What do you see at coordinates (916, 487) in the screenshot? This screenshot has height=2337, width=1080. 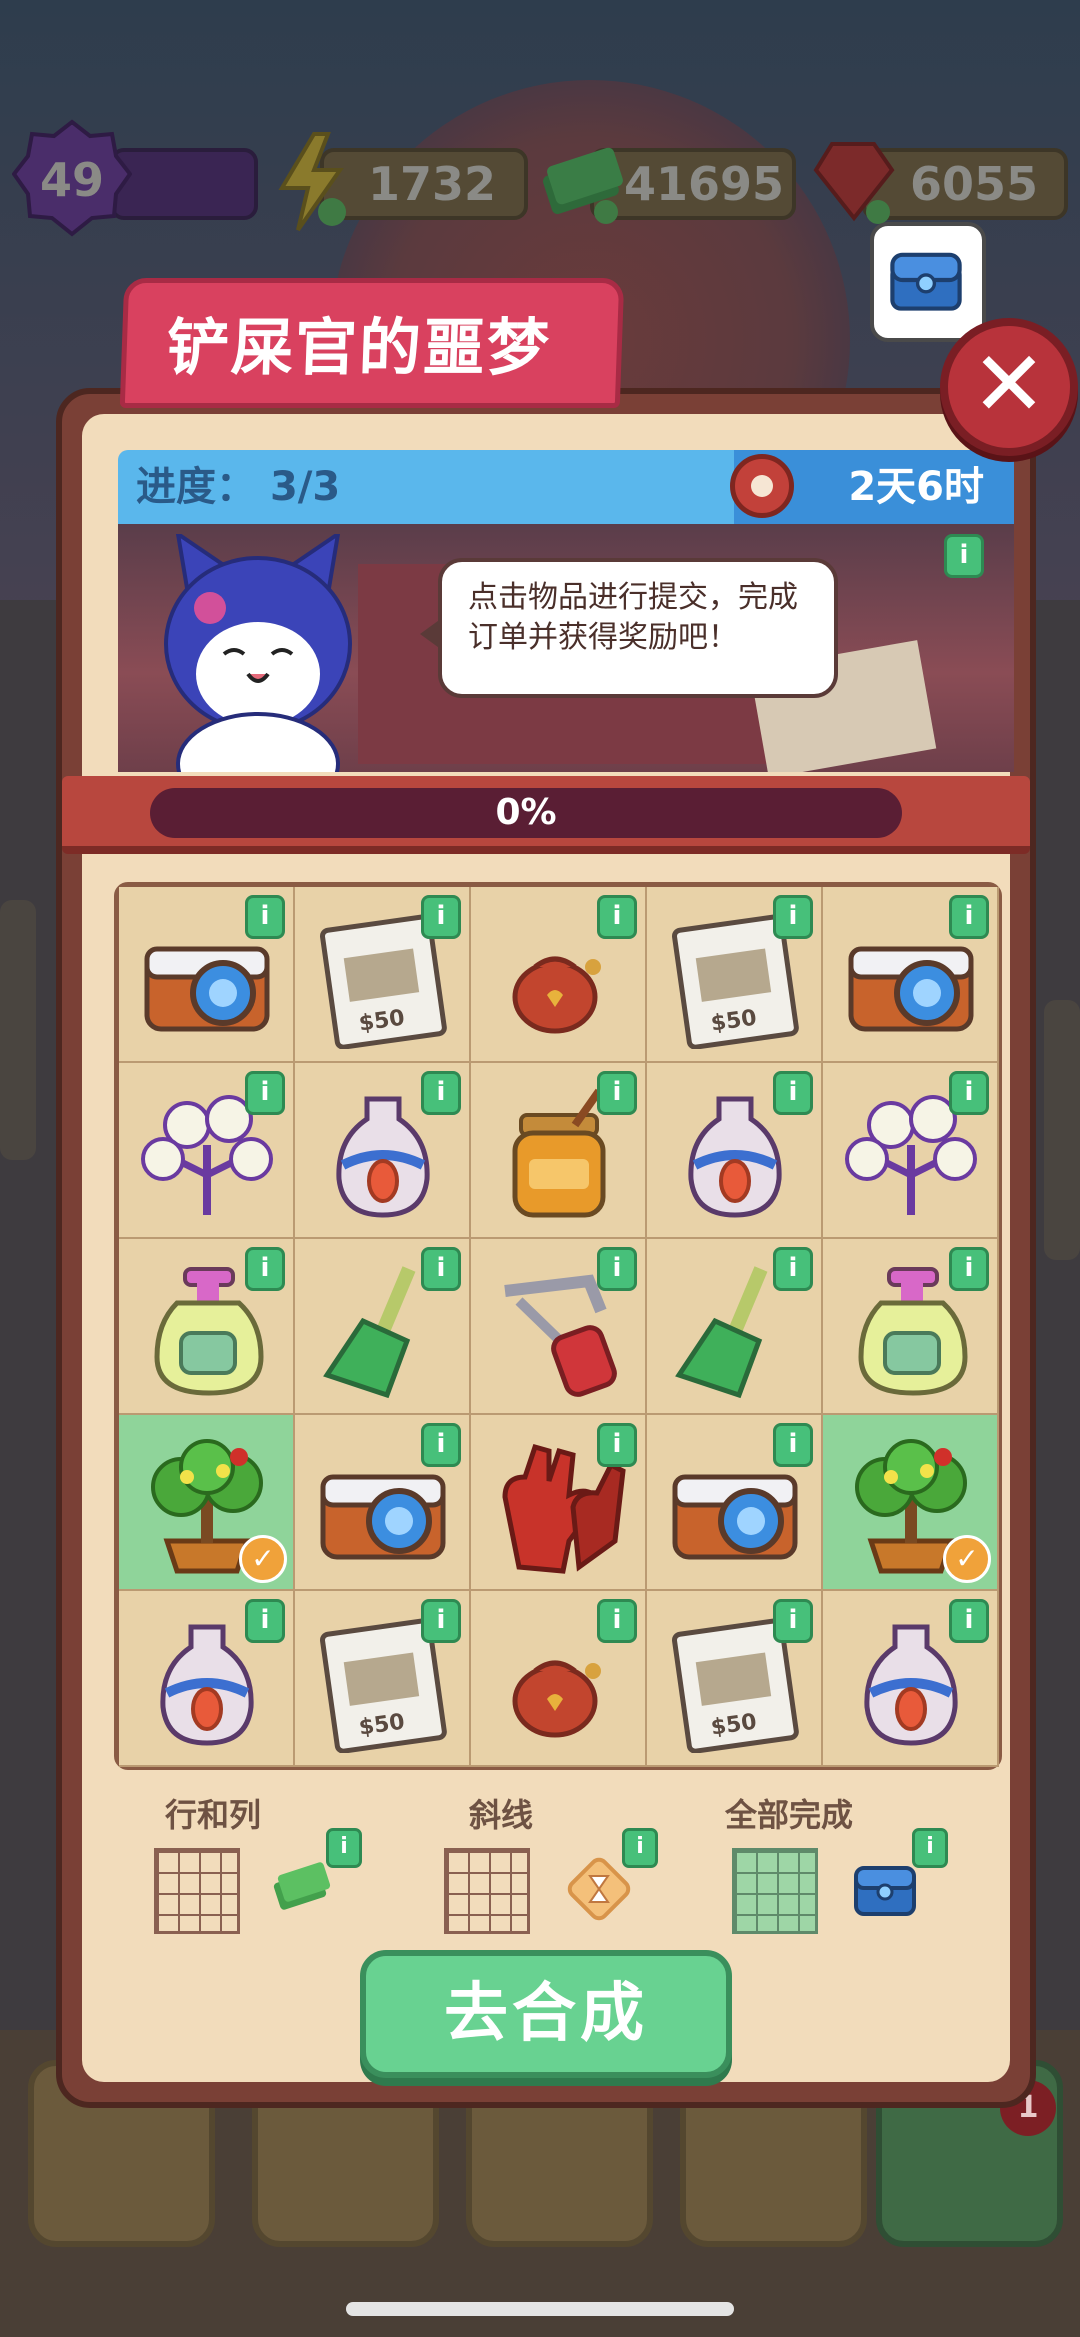 I see `time-remaining: 2天6时` at bounding box center [916, 487].